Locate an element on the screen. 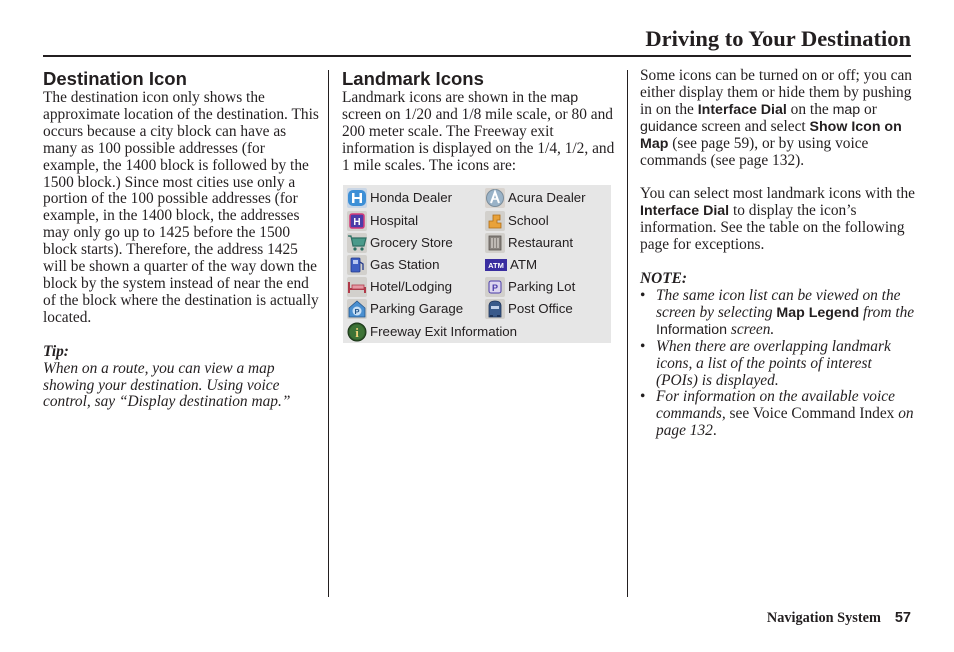 Image resolution: width=954 pixels, height=652 pixels. icon-label: Honda Dealer is located at coordinates (411, 197).